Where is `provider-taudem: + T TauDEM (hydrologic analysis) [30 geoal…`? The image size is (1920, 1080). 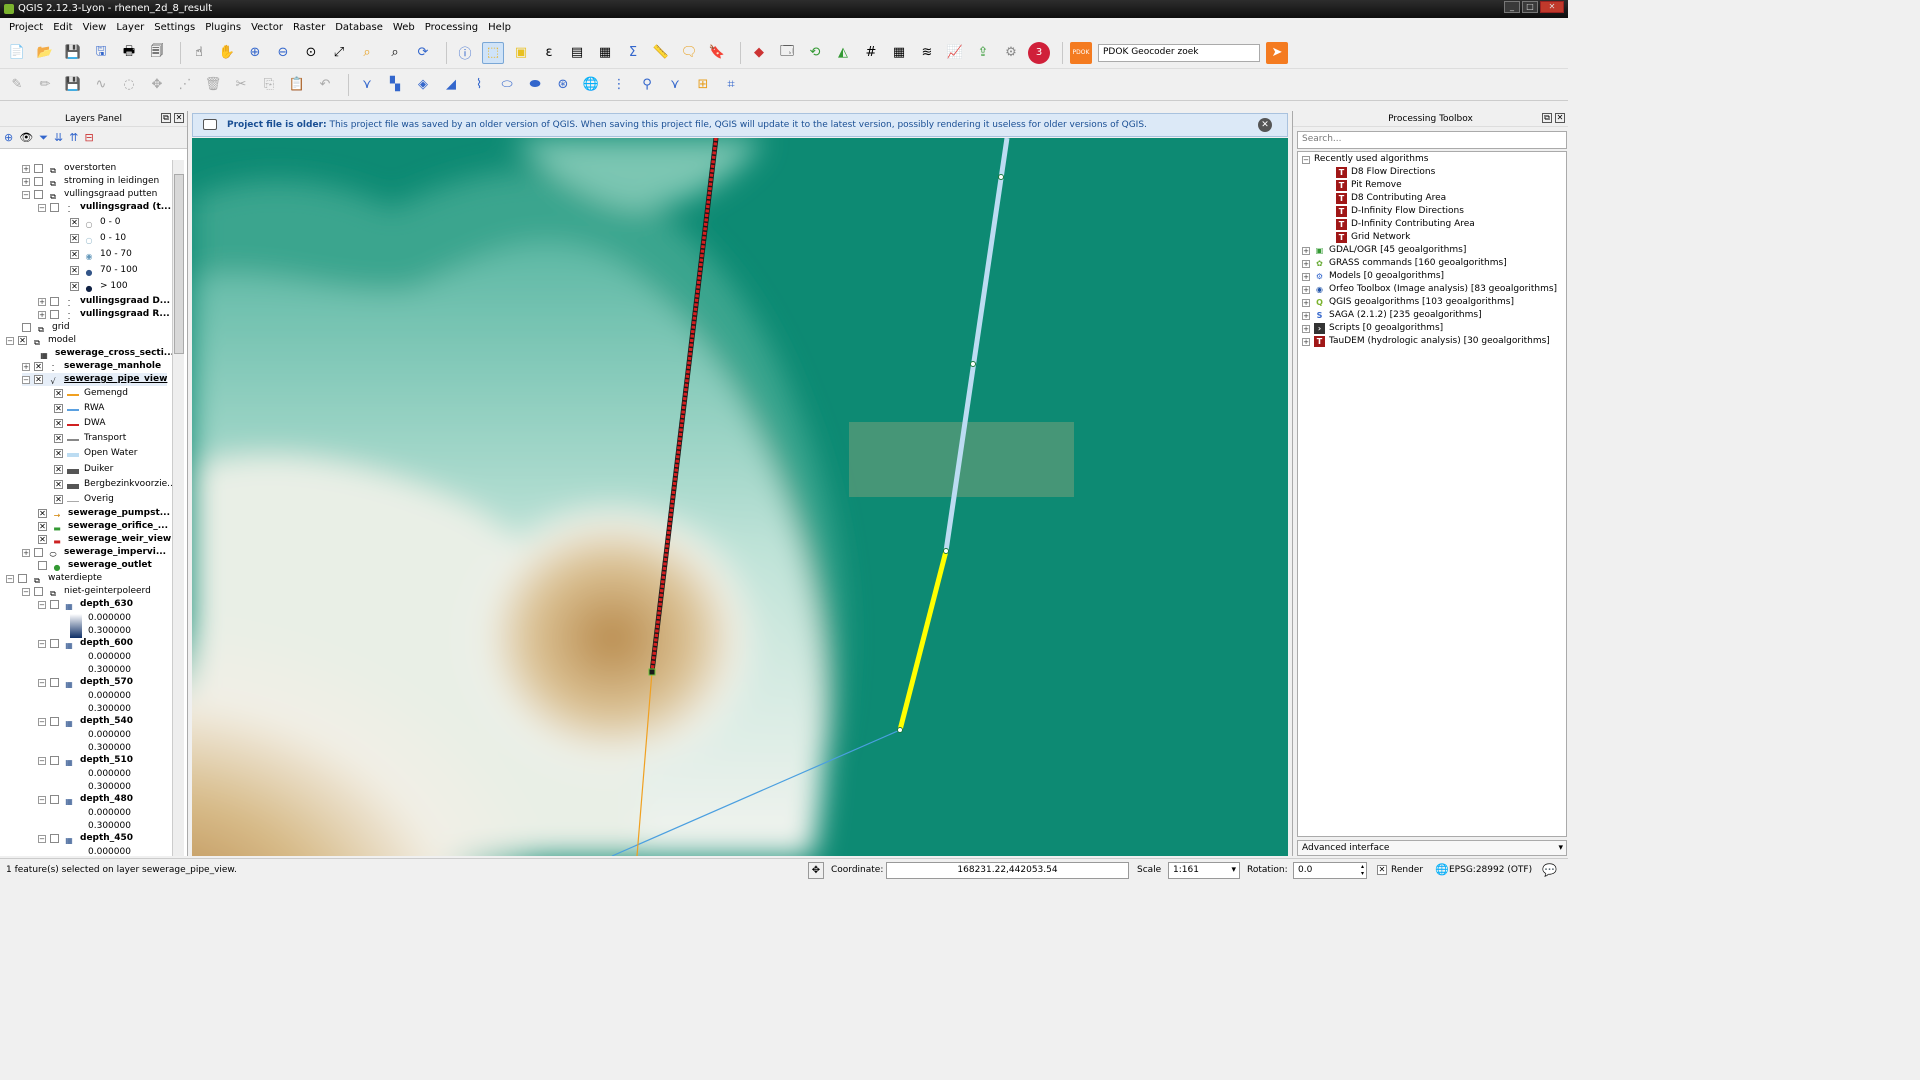
provider-taudem: + T TauDEM (hydrologic analysis) [30 geoal… is located at coordinates (1426, 341).